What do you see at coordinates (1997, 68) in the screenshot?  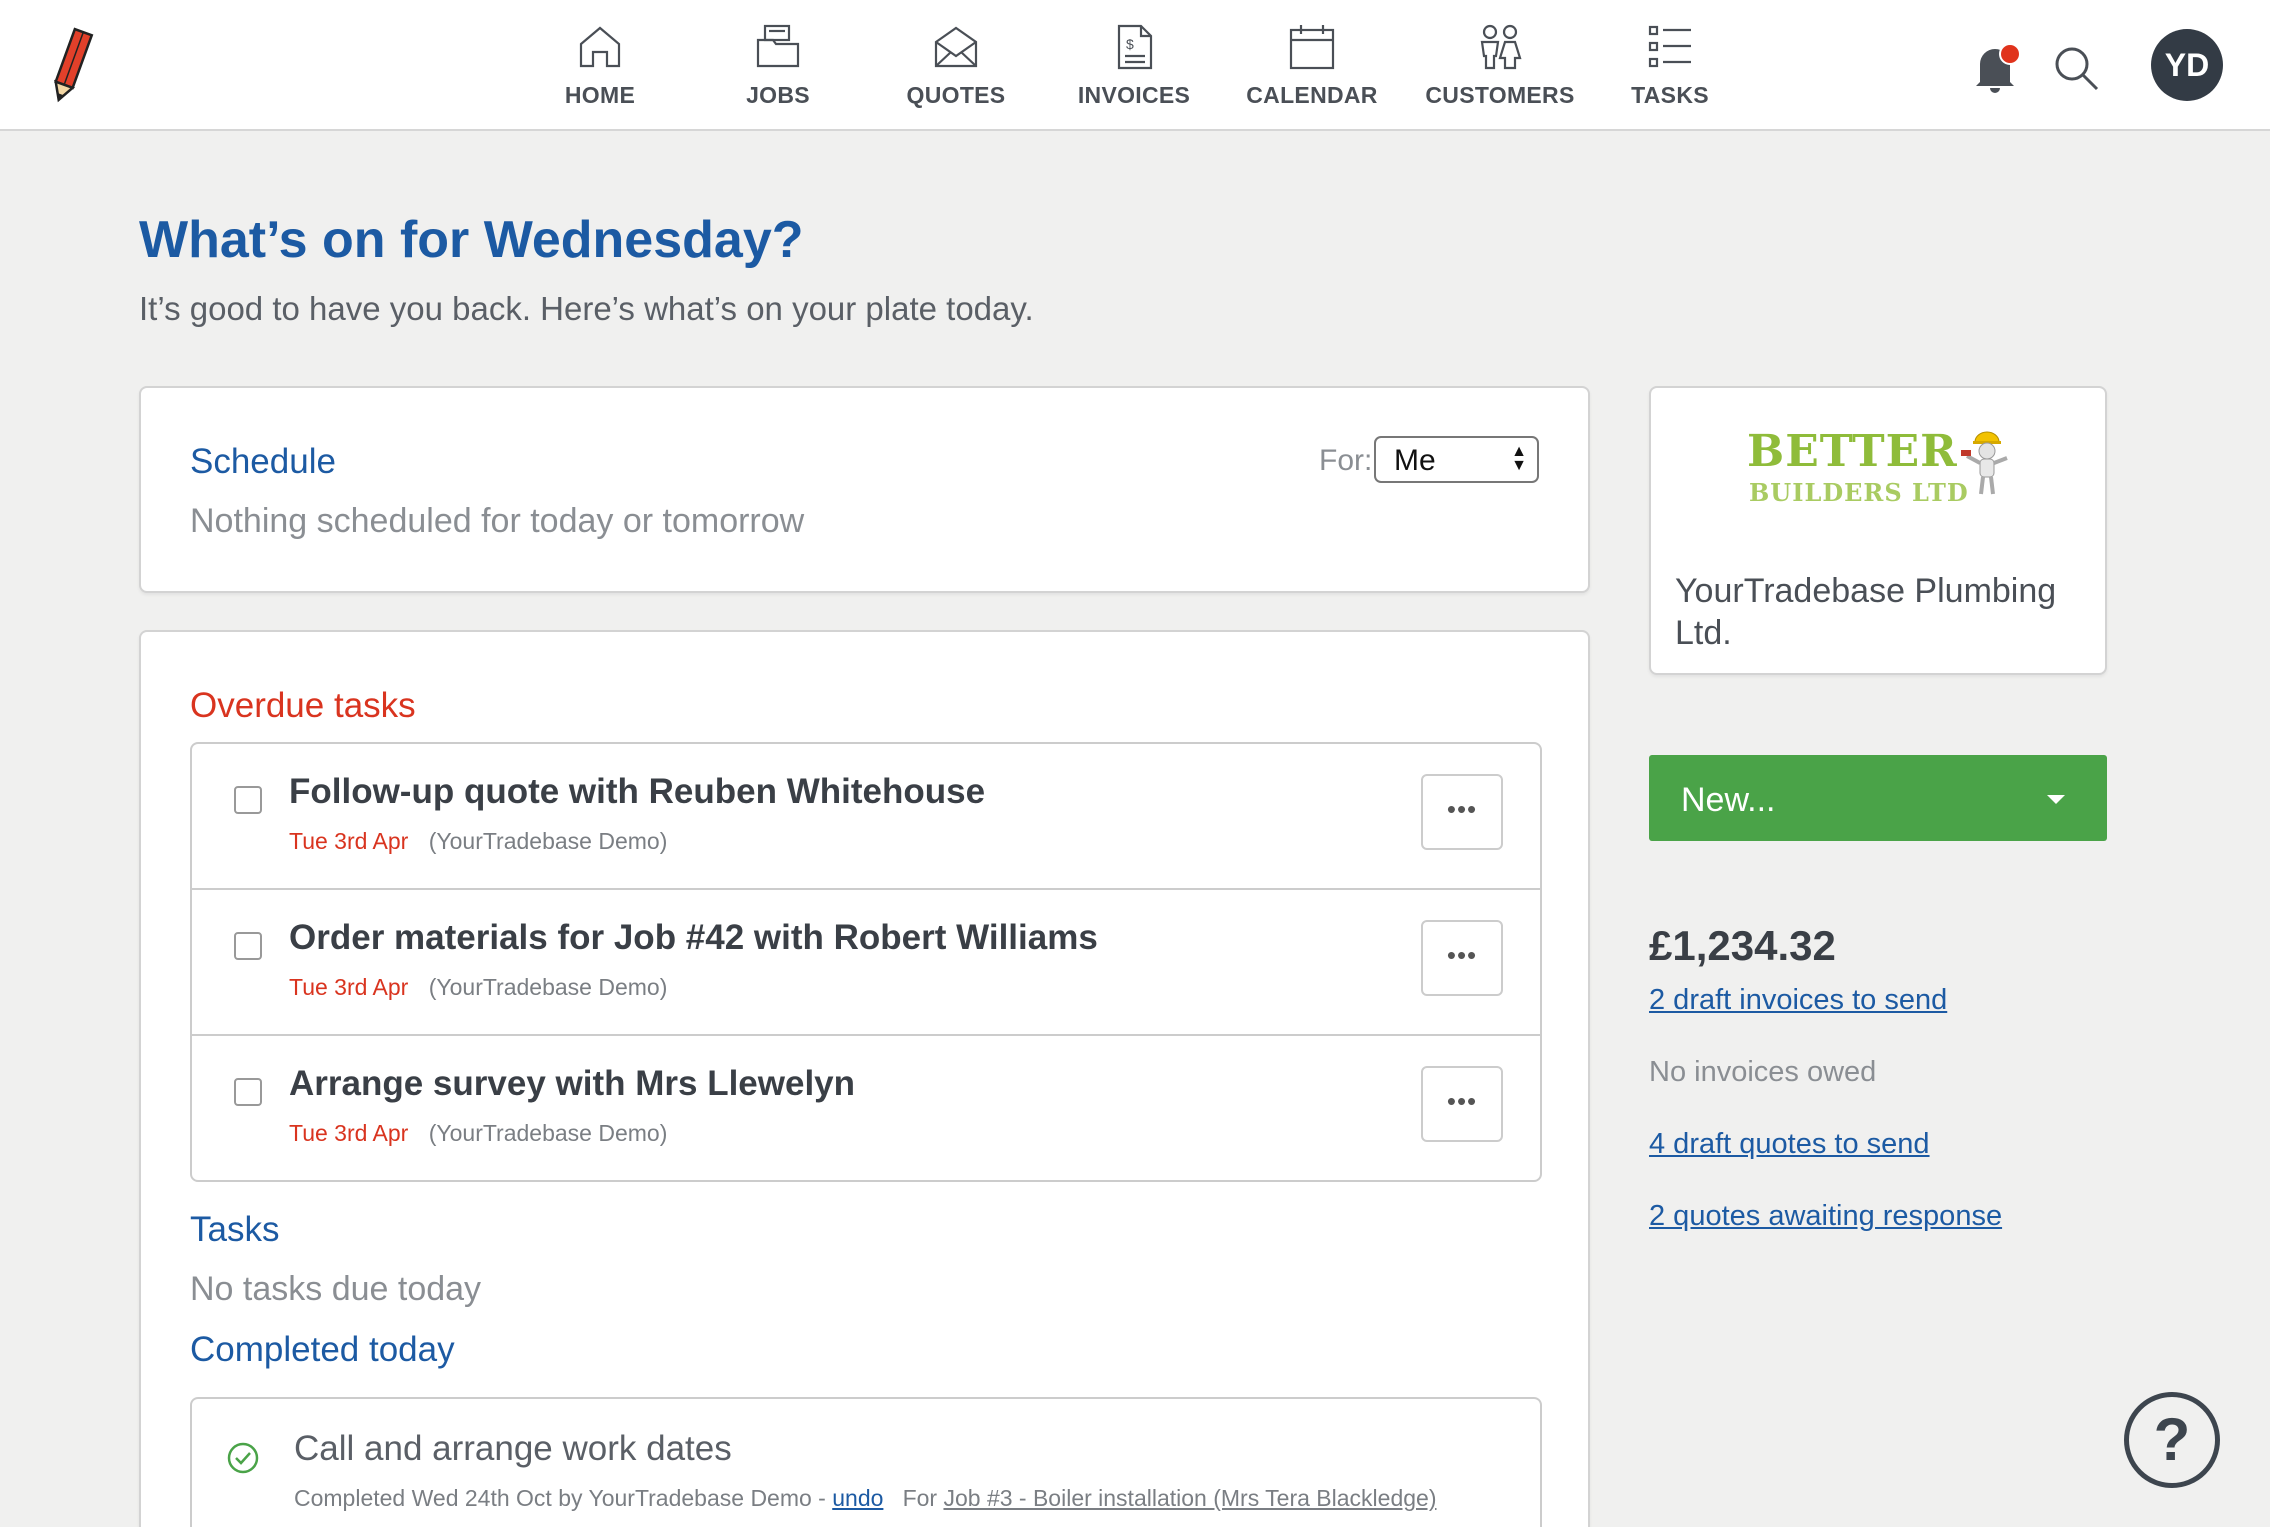 I see `bell-icon` at bounding box center [1997, 68].